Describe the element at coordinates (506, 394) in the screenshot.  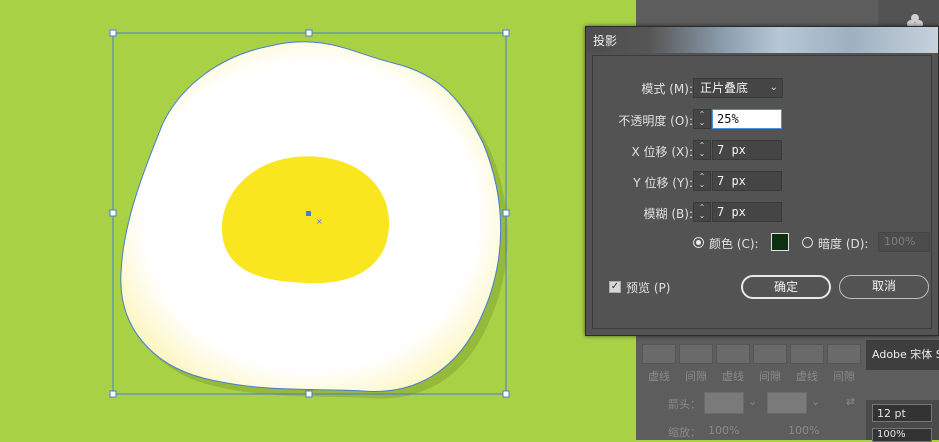
I see `handle-bottom-right` at that location.